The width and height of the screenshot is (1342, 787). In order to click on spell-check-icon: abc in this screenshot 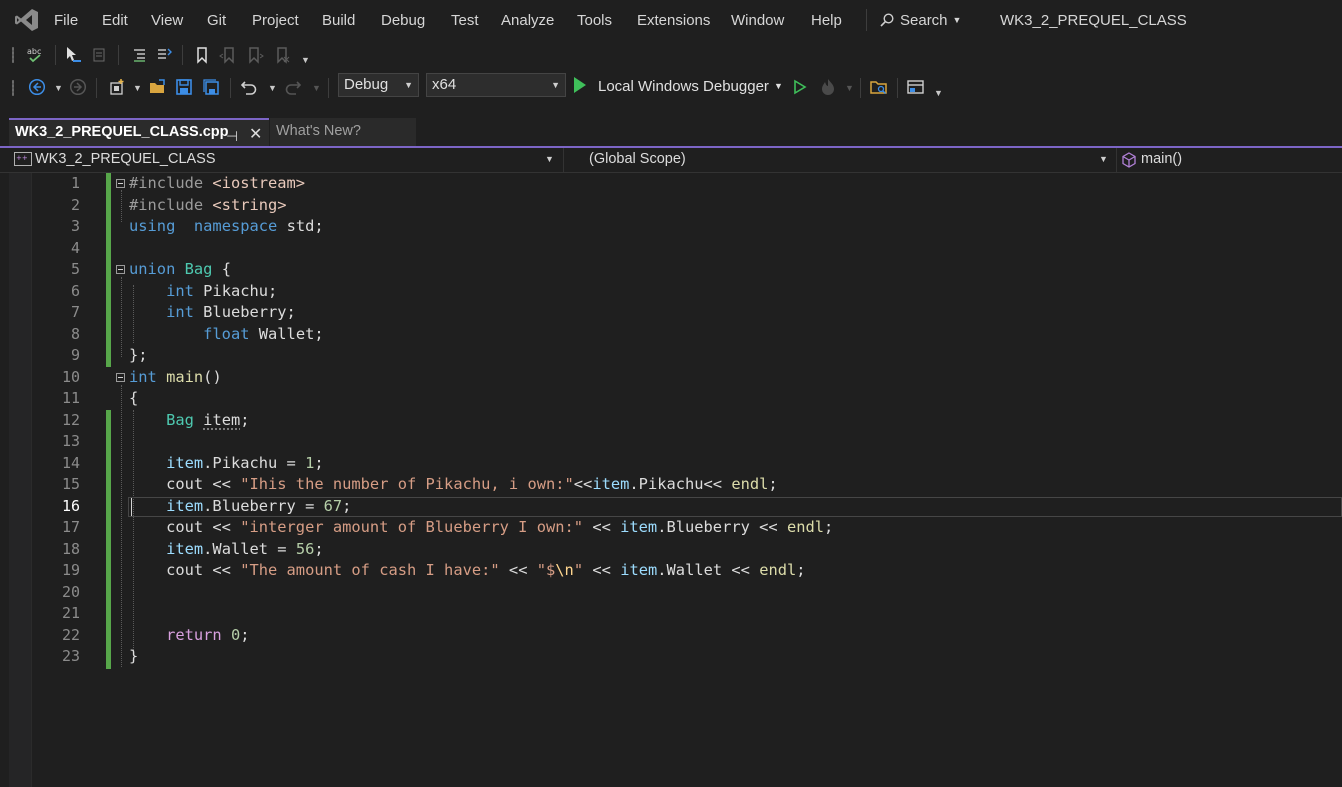, I will do `click(35, 55)`.